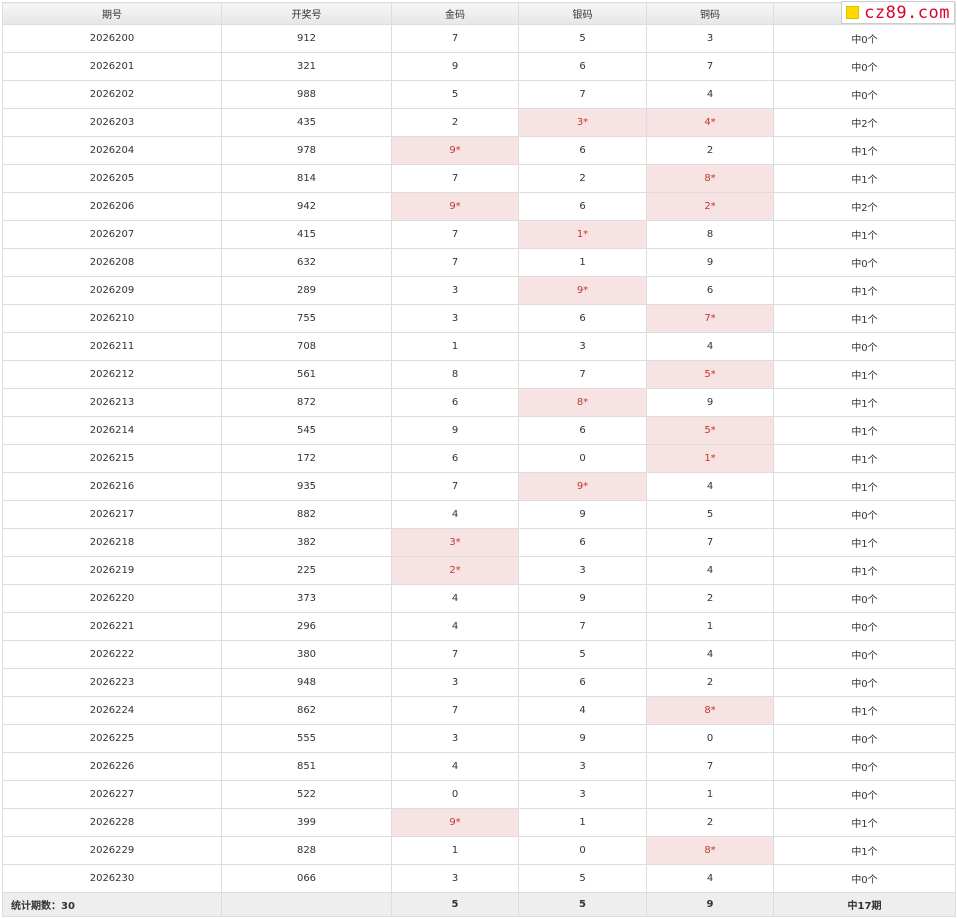 The height and width of the screenshot is (919, 957). I want to click on cell-issue: 2026218, so click(112, 542).